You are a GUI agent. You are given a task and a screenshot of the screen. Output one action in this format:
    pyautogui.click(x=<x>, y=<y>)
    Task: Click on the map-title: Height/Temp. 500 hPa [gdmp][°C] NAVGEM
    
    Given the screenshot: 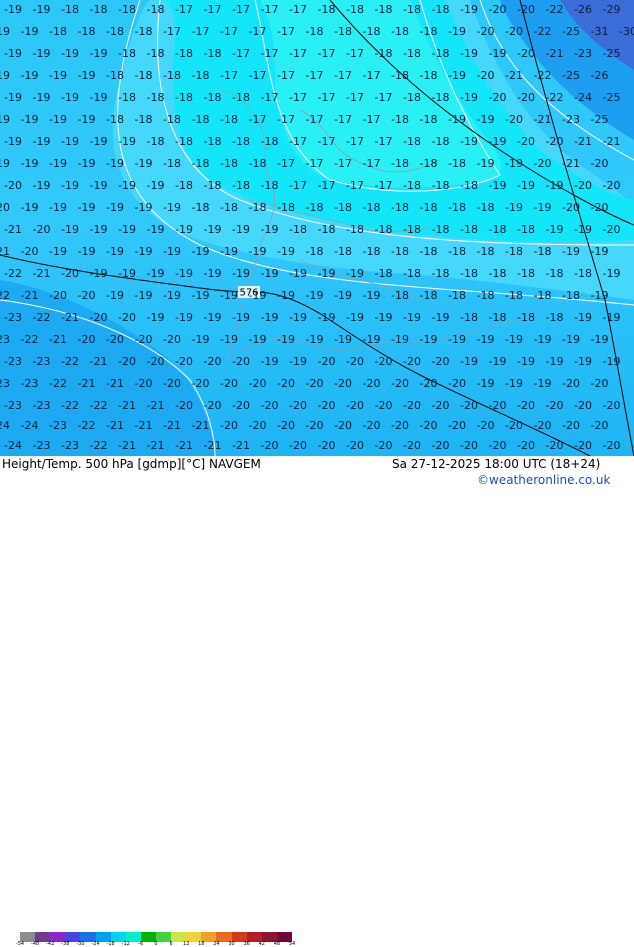 What is the action you would take?
    pyautogui.click(x=131, y=464)
    